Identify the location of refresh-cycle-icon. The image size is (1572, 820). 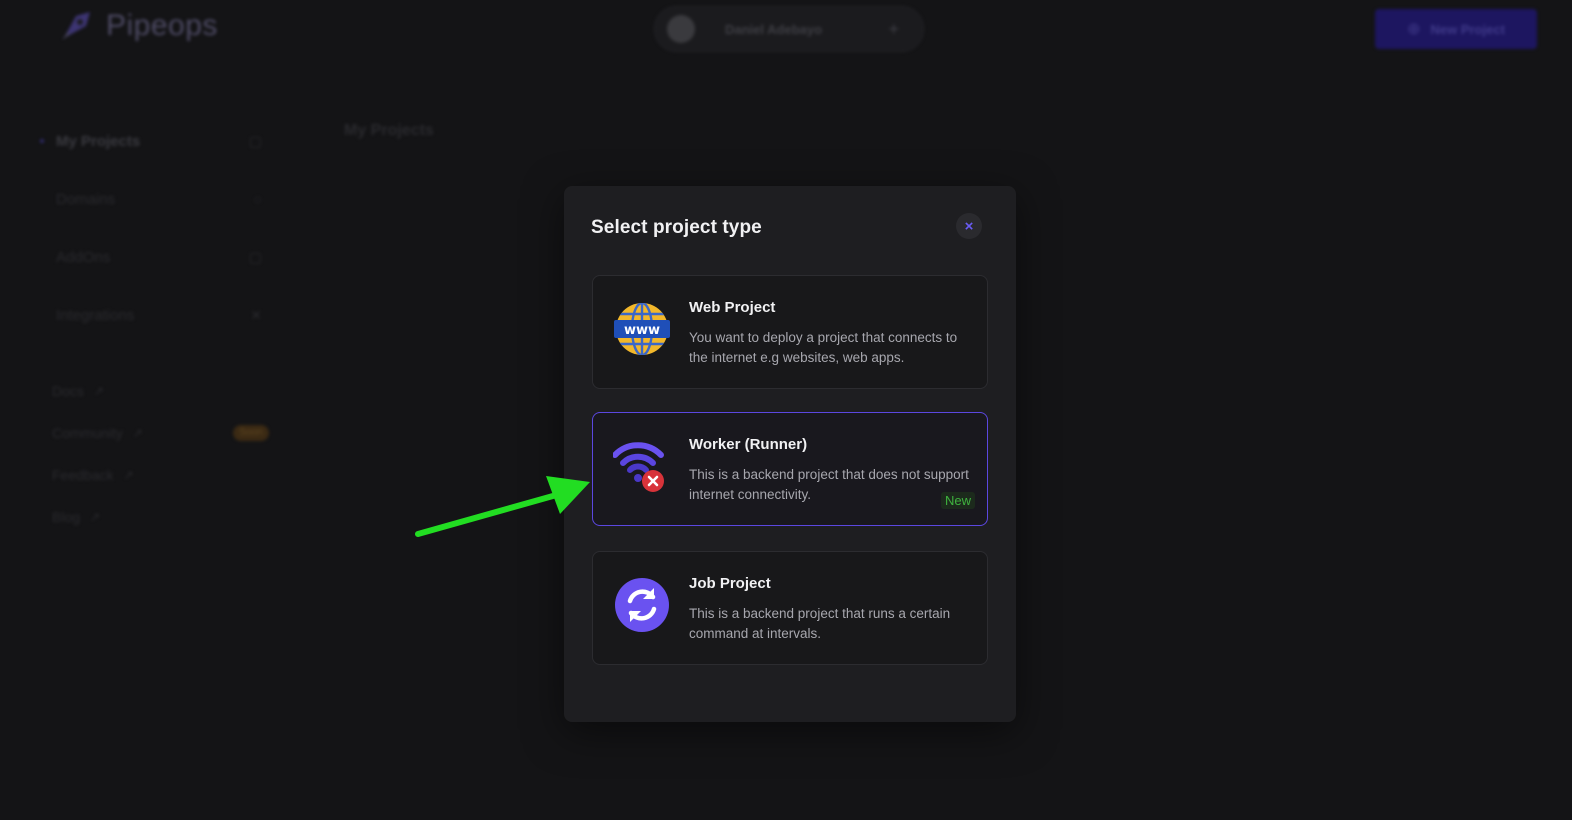
(642, 605).